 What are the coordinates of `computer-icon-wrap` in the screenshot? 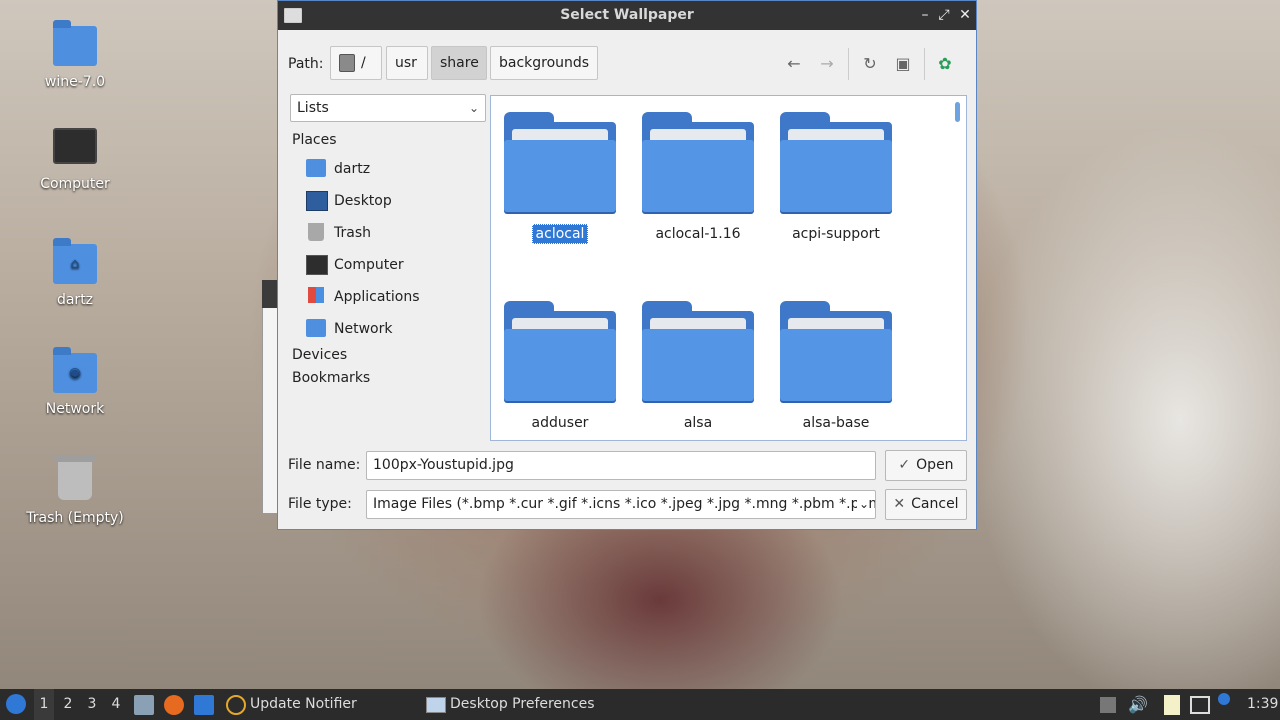 It's located at (75, 148).